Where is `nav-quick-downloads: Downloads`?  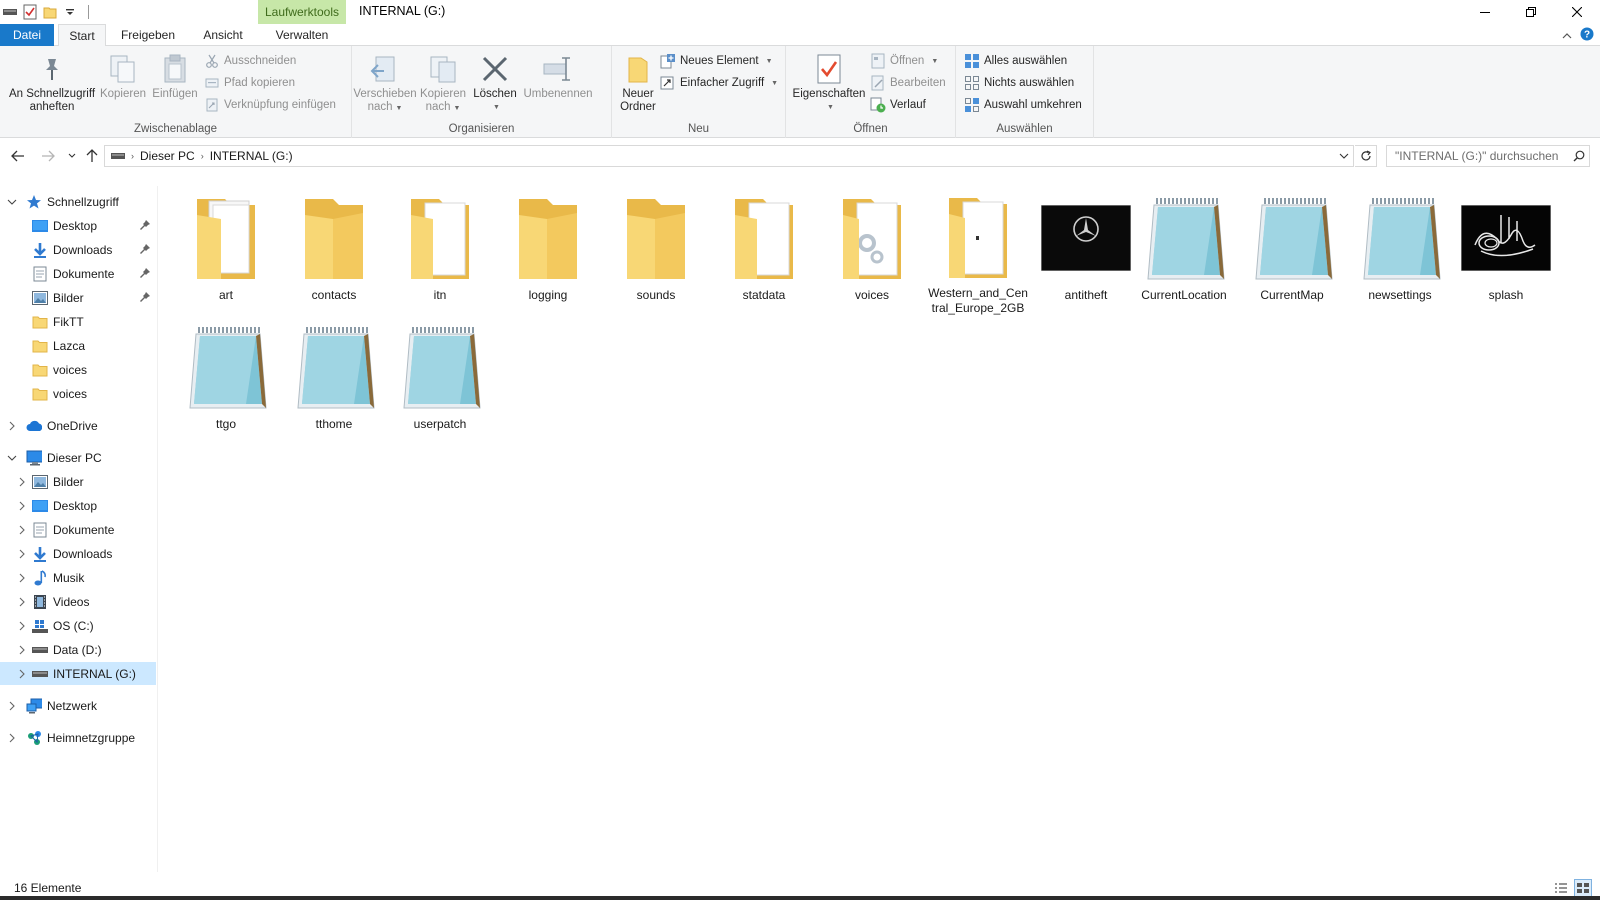 nav-quick-downloads: Downloads is located at coordinates (78, 249).